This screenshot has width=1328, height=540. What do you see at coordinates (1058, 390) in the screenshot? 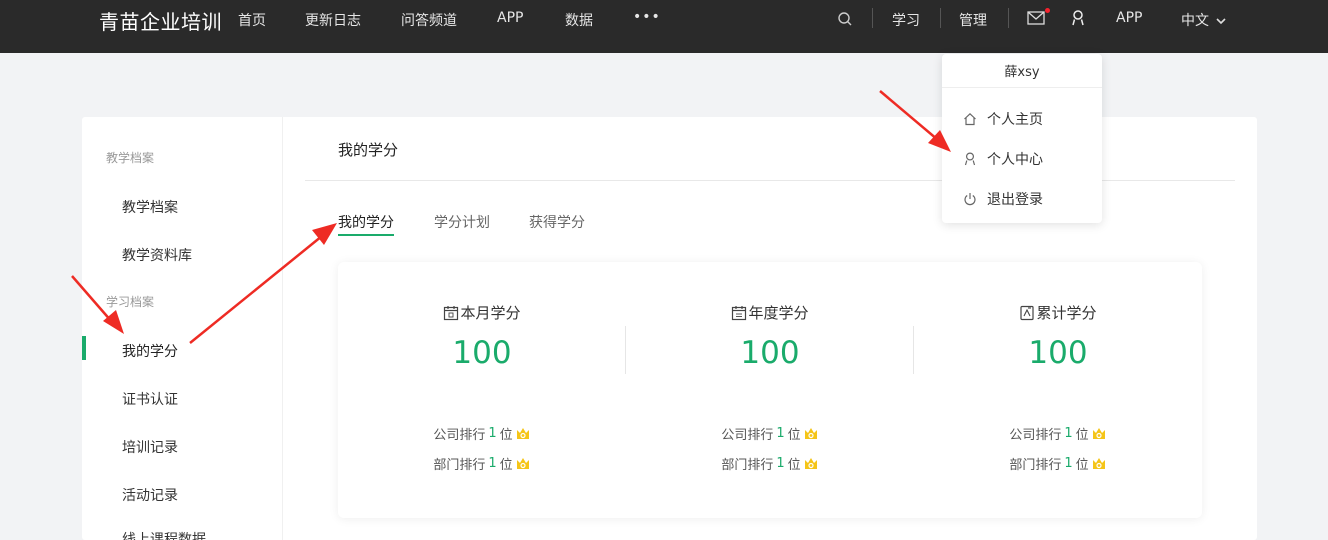
I see `stat-cumulative: 累计学分 100 公司排行 1 位 部门排行 1 位` at bounding box center [1058, 390].